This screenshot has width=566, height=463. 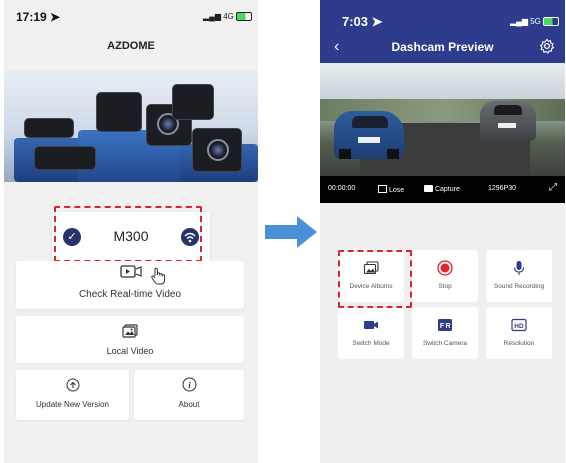 I want to click on dashcam-video-preview, so click(x=442, y=119).